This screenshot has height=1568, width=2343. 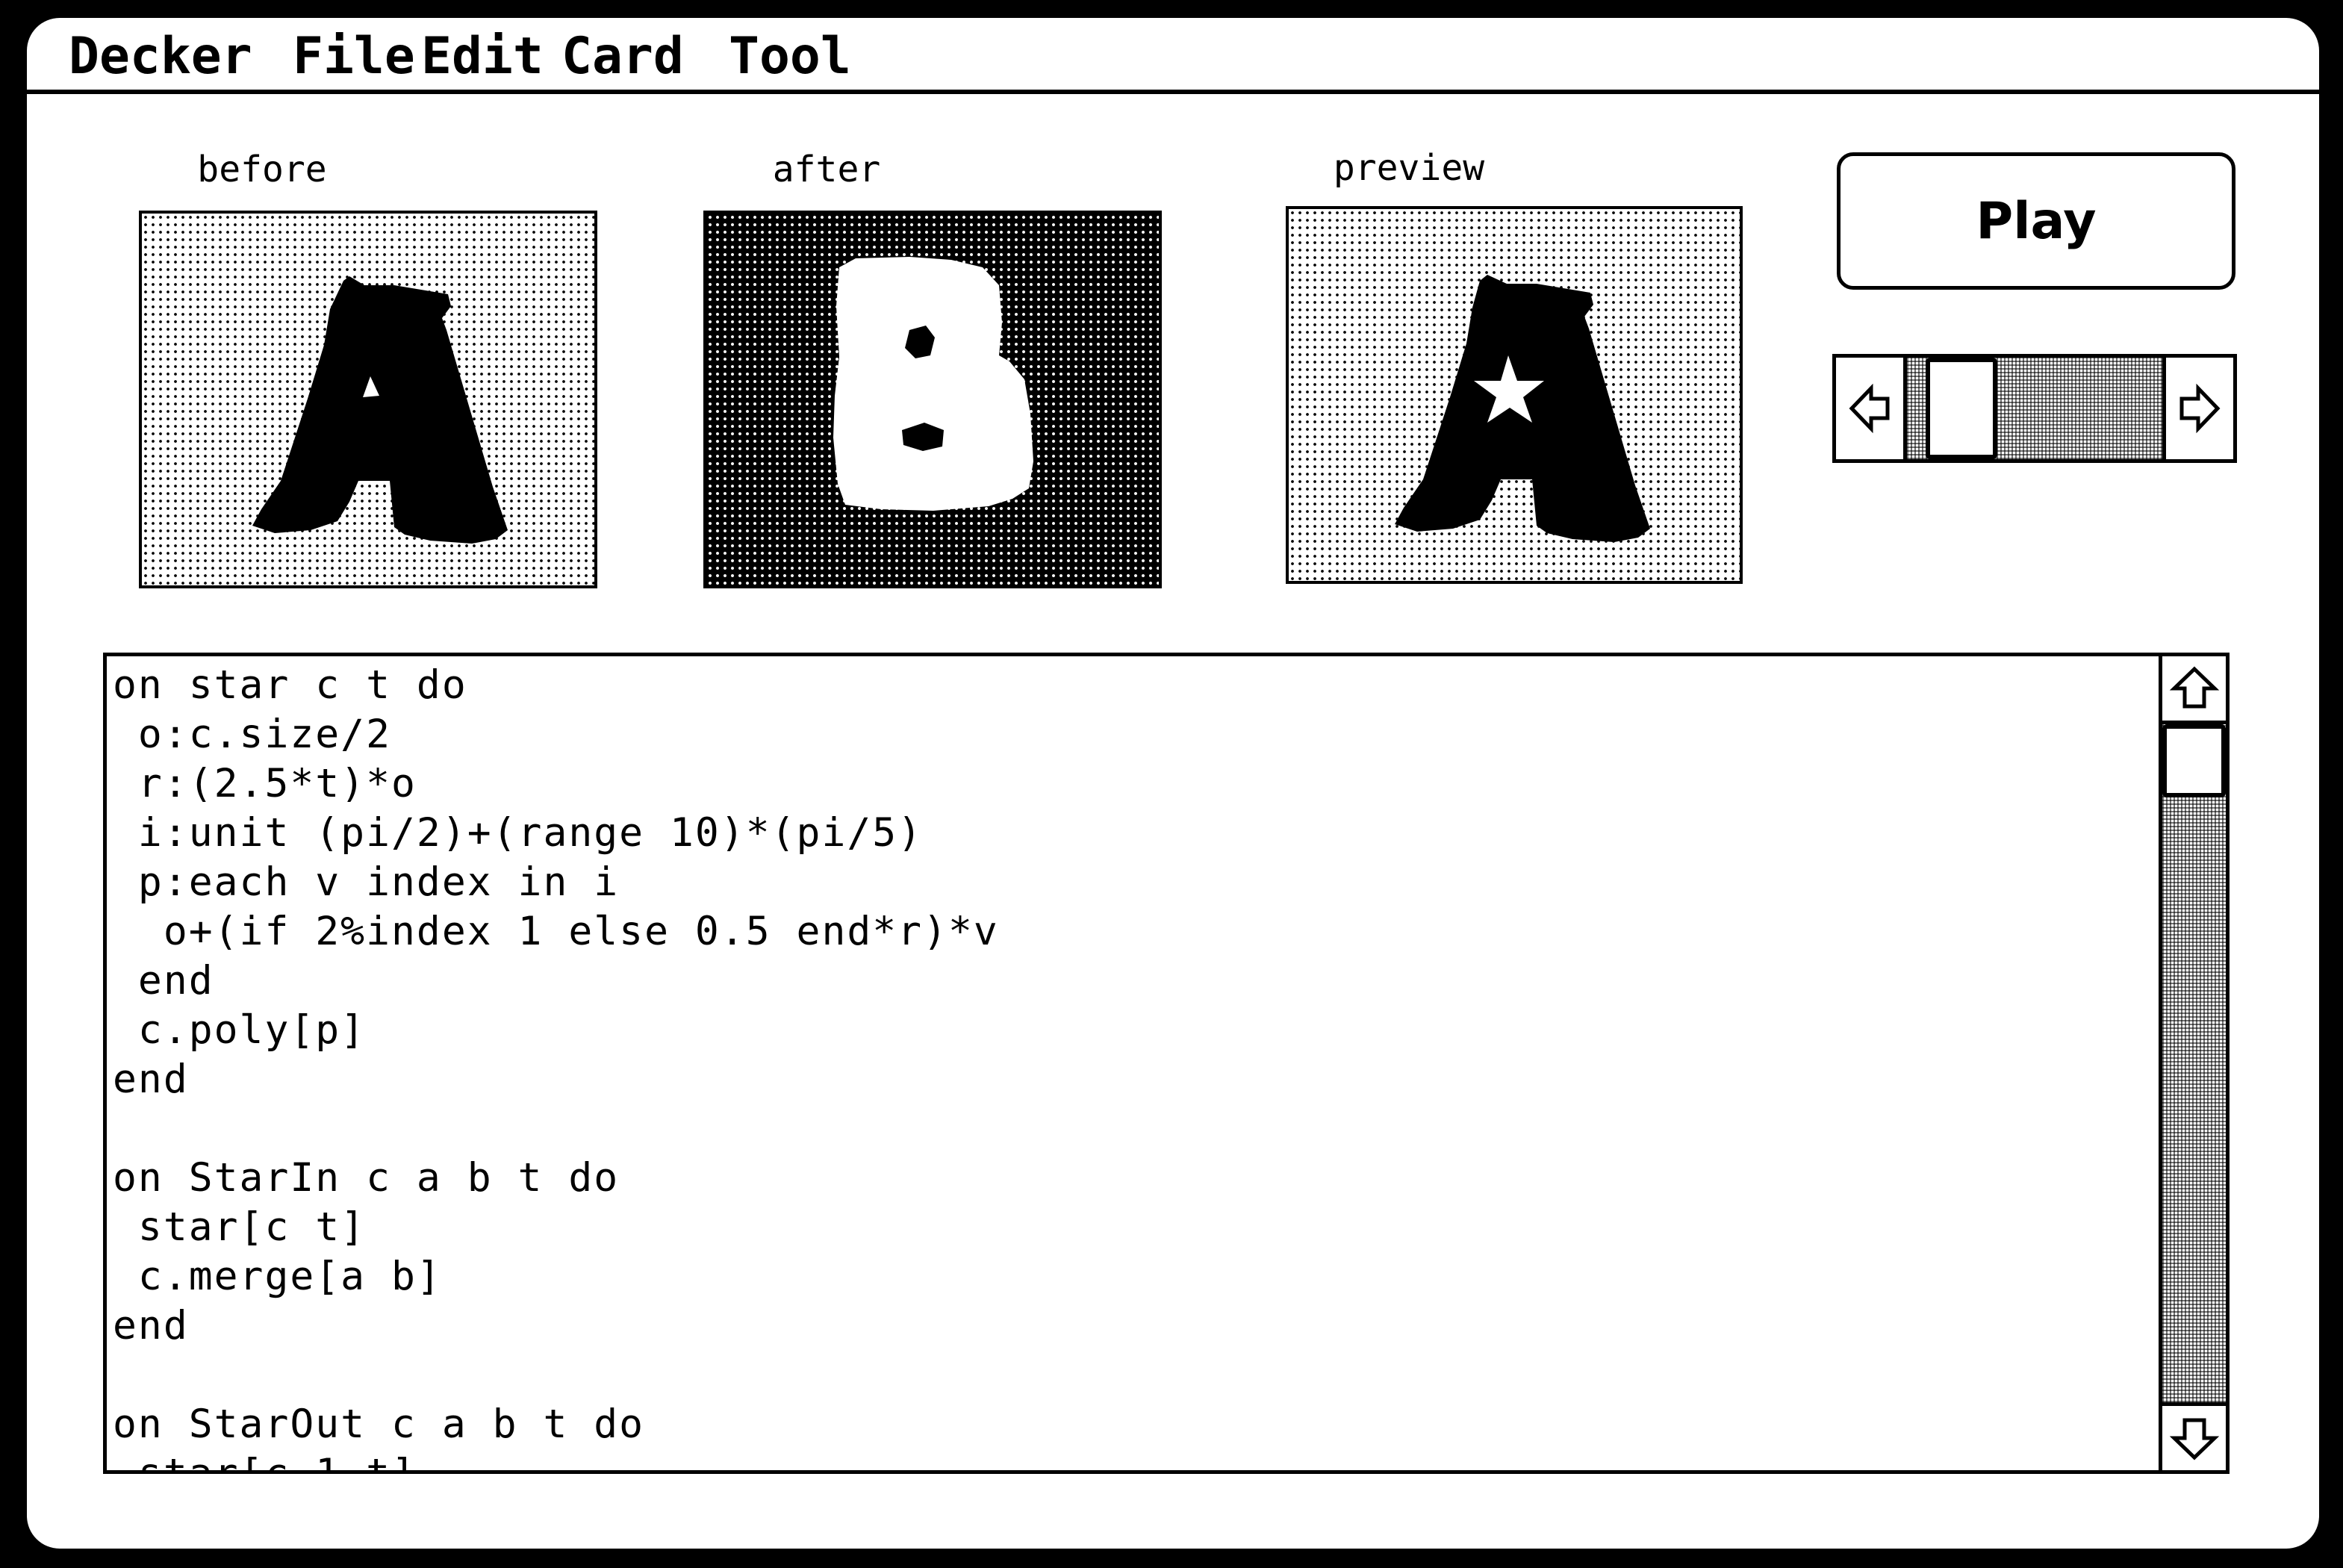 What do you see at coordinates (240, 1227) in the screenshot?
I see `code-line: star[c t]` at bounding box center [240, 1227].